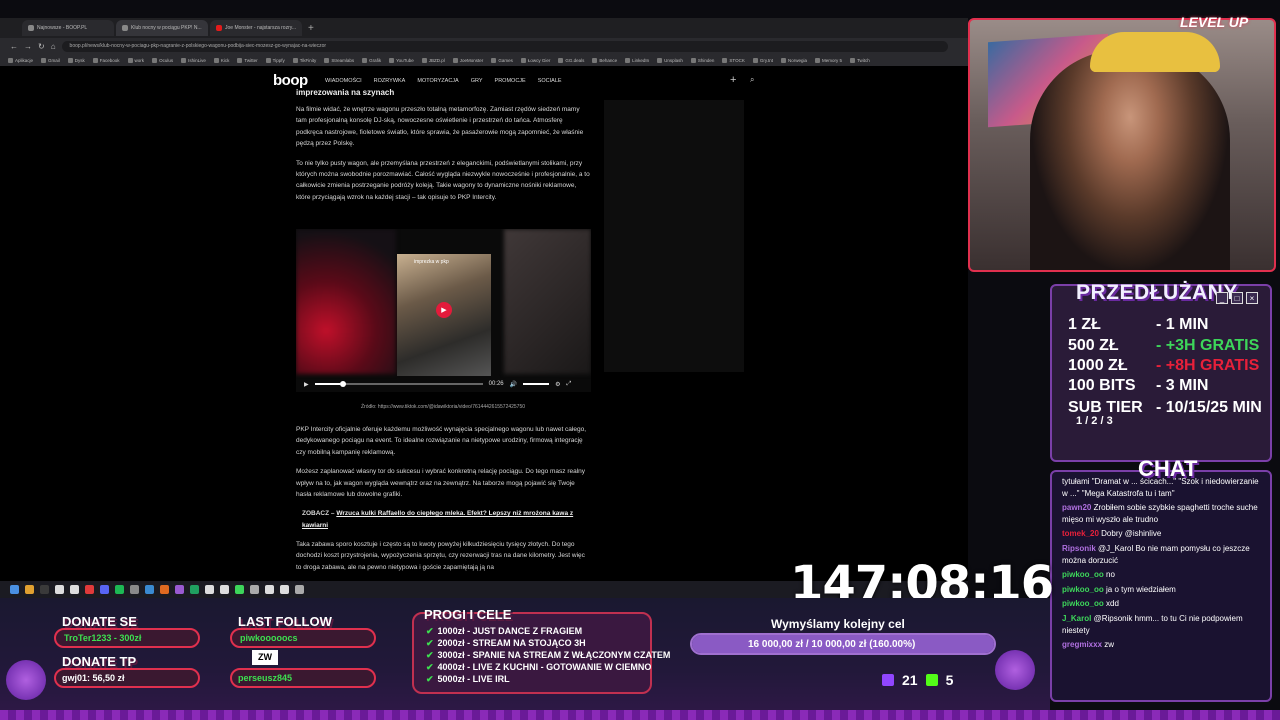  Describe the element at coordinates (502, 60) in the screenshot. I see `bookmark-item: Games` at that location.